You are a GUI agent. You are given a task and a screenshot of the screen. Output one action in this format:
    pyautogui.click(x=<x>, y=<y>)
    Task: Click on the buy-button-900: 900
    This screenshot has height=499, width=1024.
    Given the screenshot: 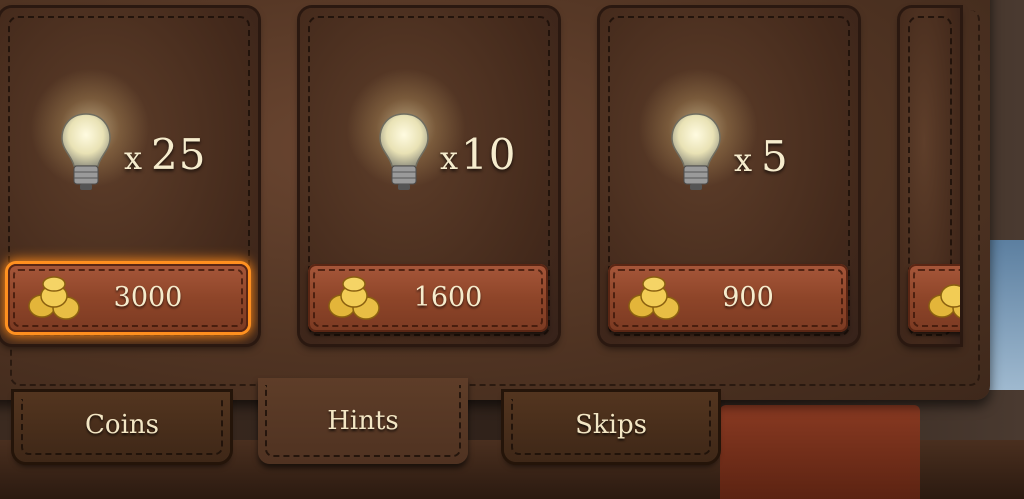 What is the action you would take?
    pyautogui.click(x=728, y=298)
    